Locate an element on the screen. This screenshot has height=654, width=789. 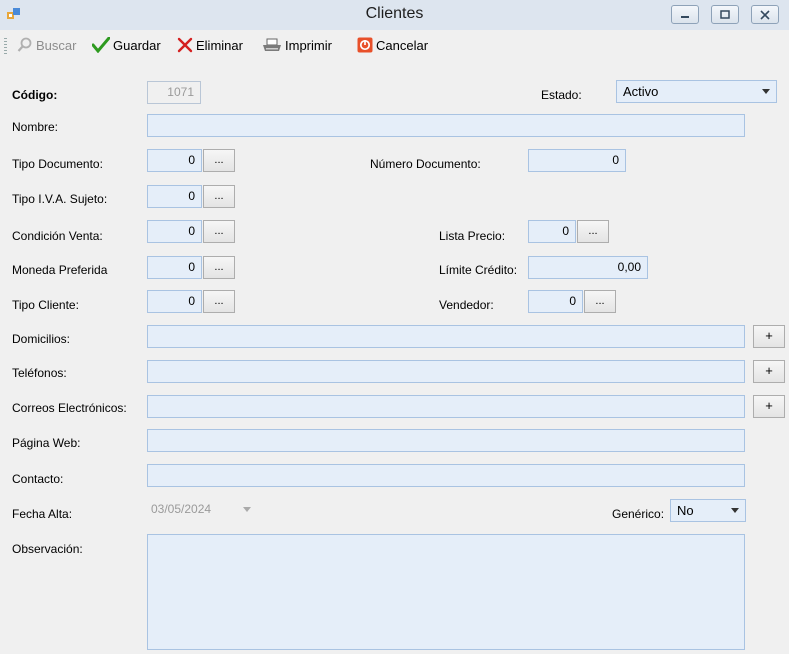
tipo-iva-label: Tipo I.V.A. Sujeto: is located at coordinates (60, 199).